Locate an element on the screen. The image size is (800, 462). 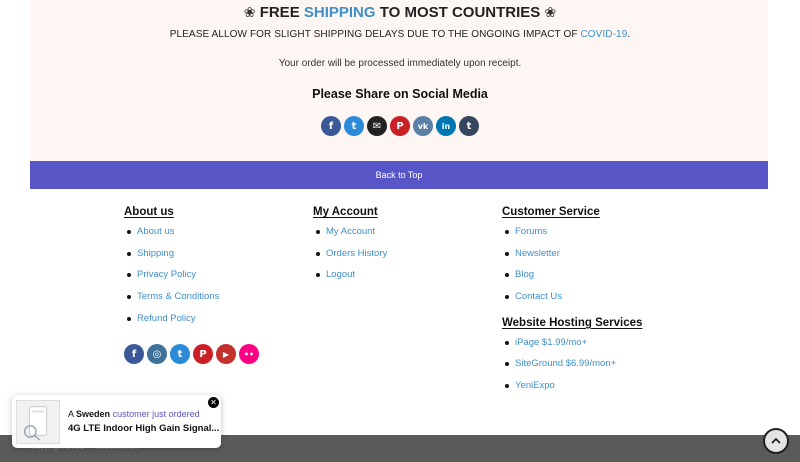
pinterest-share-icon: P is located at coordinates (400, 126).